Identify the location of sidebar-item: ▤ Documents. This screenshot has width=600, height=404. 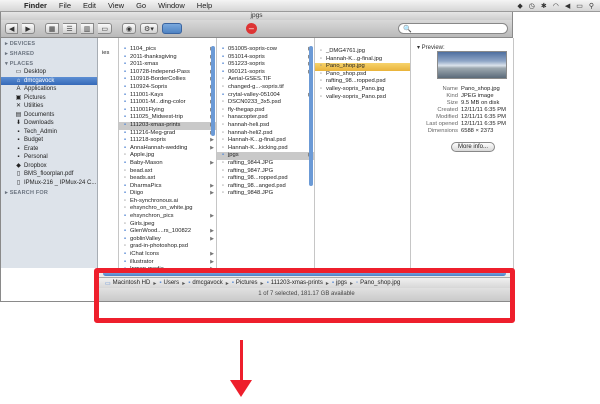
(49, 115).